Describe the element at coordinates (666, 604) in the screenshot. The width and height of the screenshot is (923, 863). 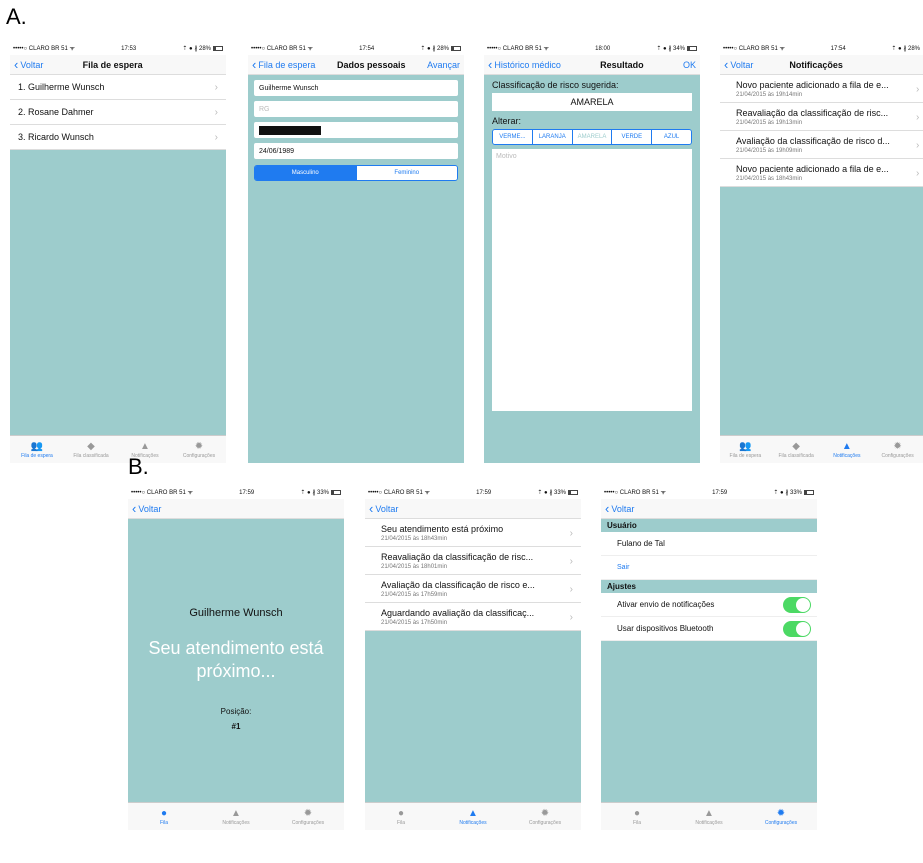
I see `notifications-setting-label: Ativar envio de notificações` at that location.